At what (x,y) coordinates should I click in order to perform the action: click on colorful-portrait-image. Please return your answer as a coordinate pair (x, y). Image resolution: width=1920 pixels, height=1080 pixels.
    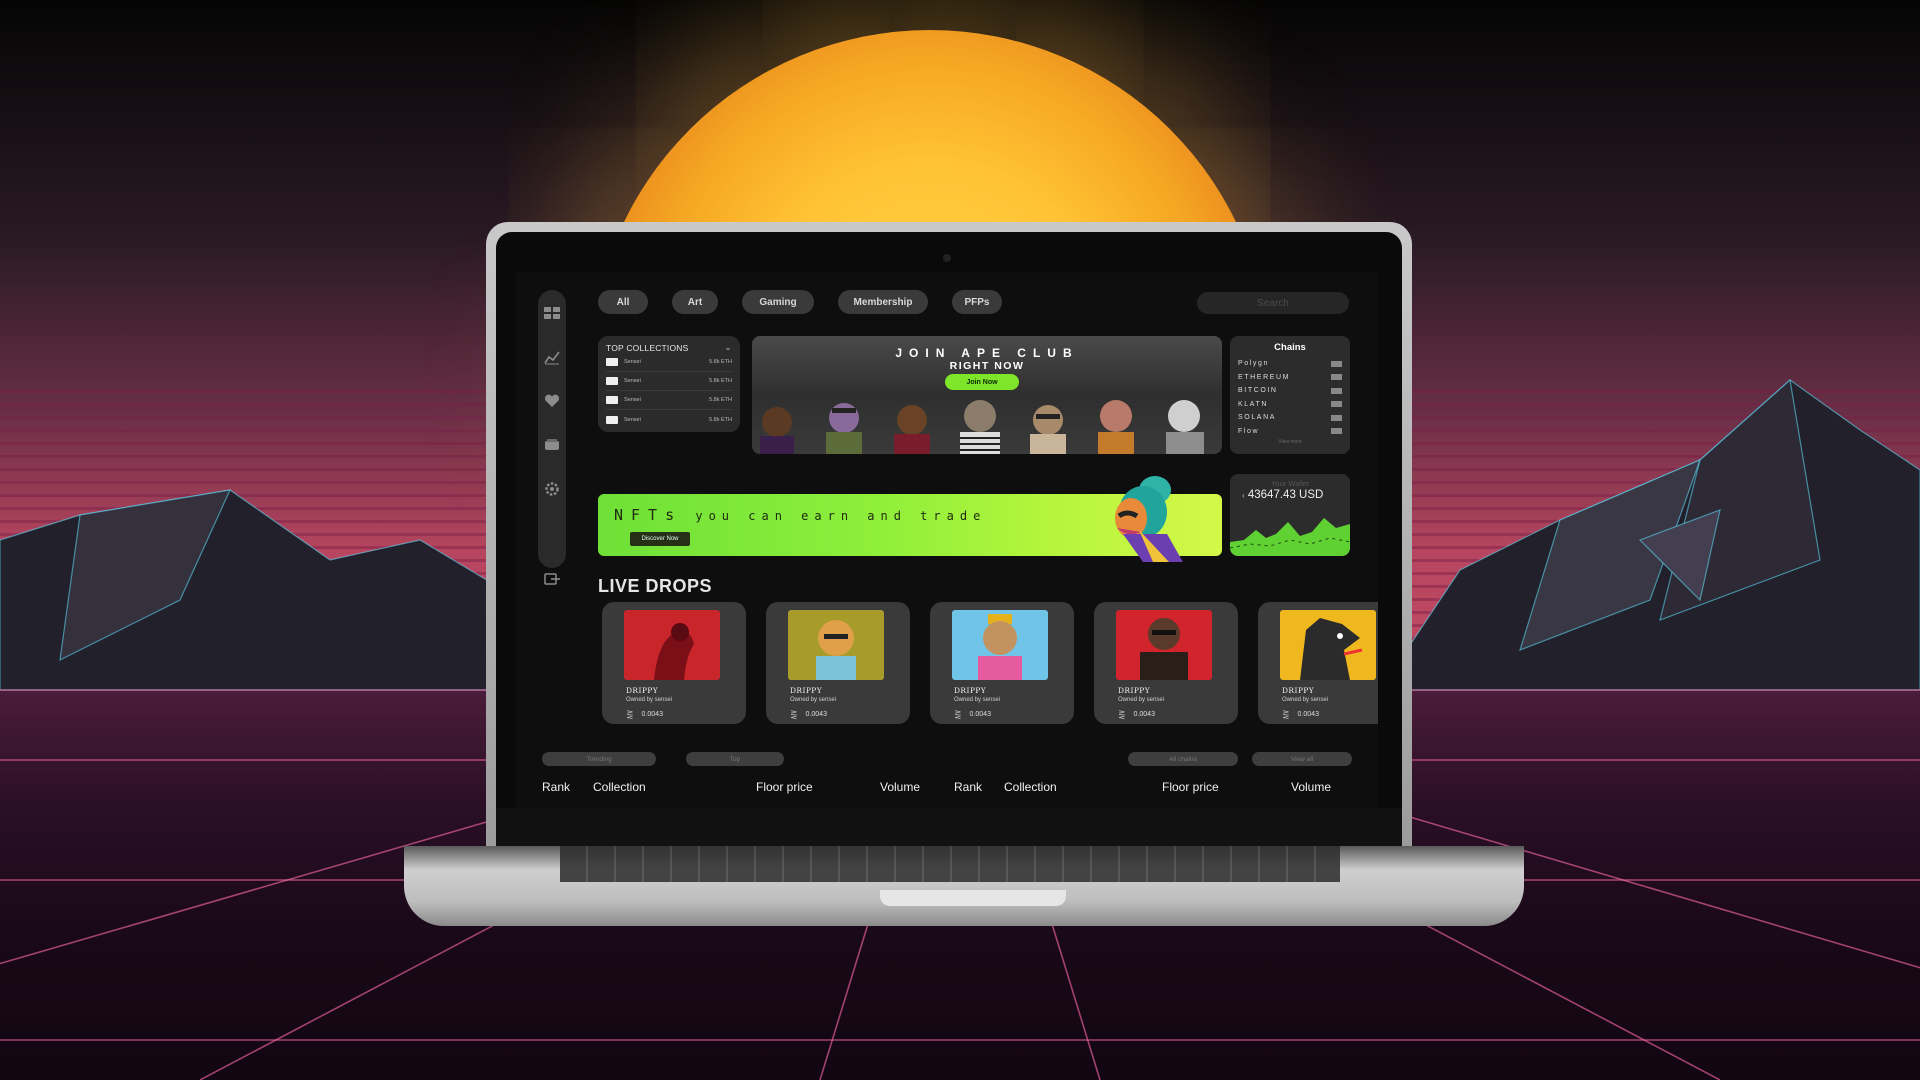
    Looking at the image, I should click on (1149, 519).